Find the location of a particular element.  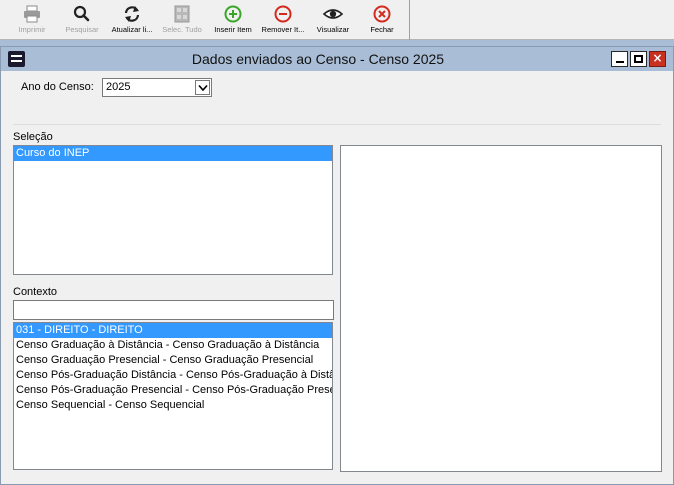

search-button-label: Pesquisar is located at coordinates (82, 29).